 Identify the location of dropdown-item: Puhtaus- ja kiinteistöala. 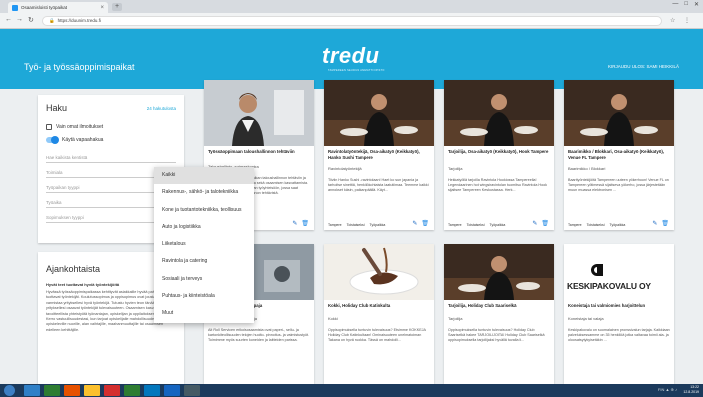
(204, 296).